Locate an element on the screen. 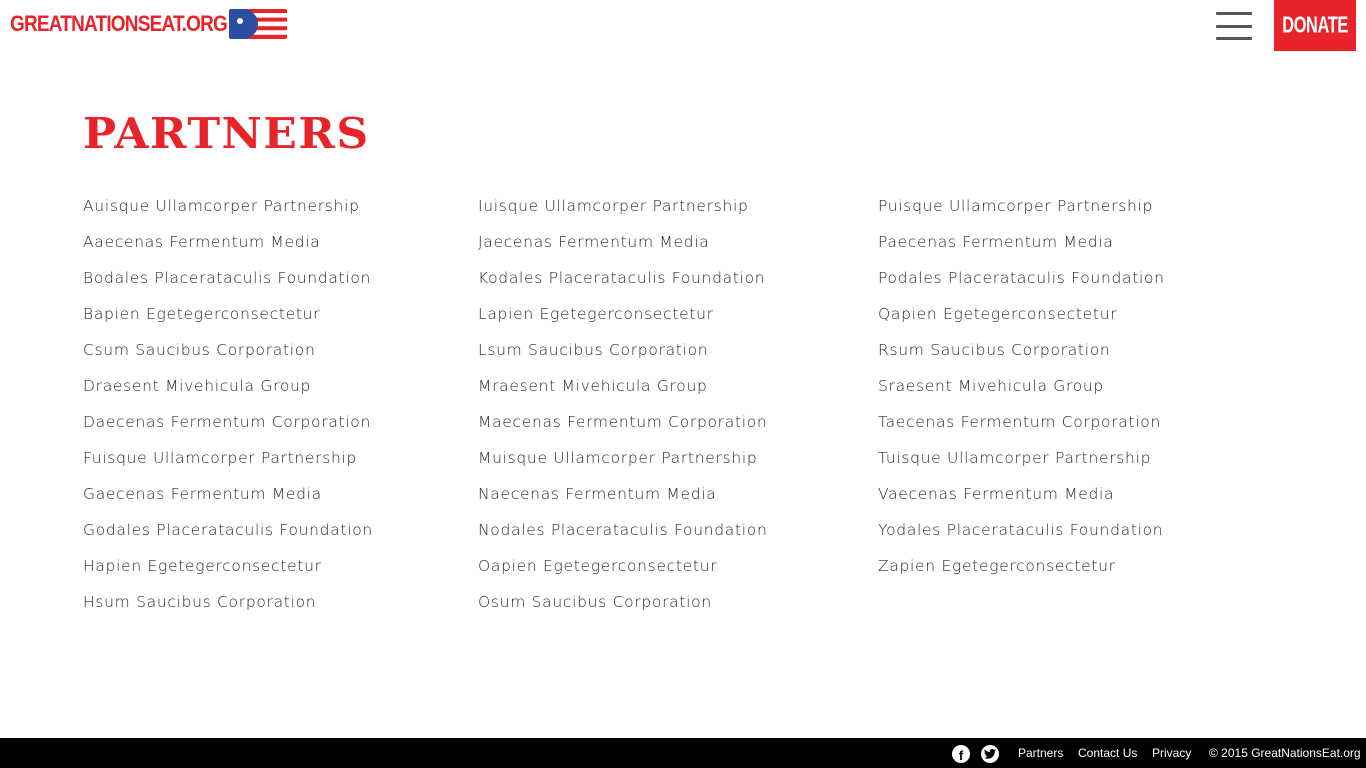 Image resolution: width=1366 pixels, height=768 pixels. partner-item: Hsum Saucibus Corporation is located at coordinates (200, 602).